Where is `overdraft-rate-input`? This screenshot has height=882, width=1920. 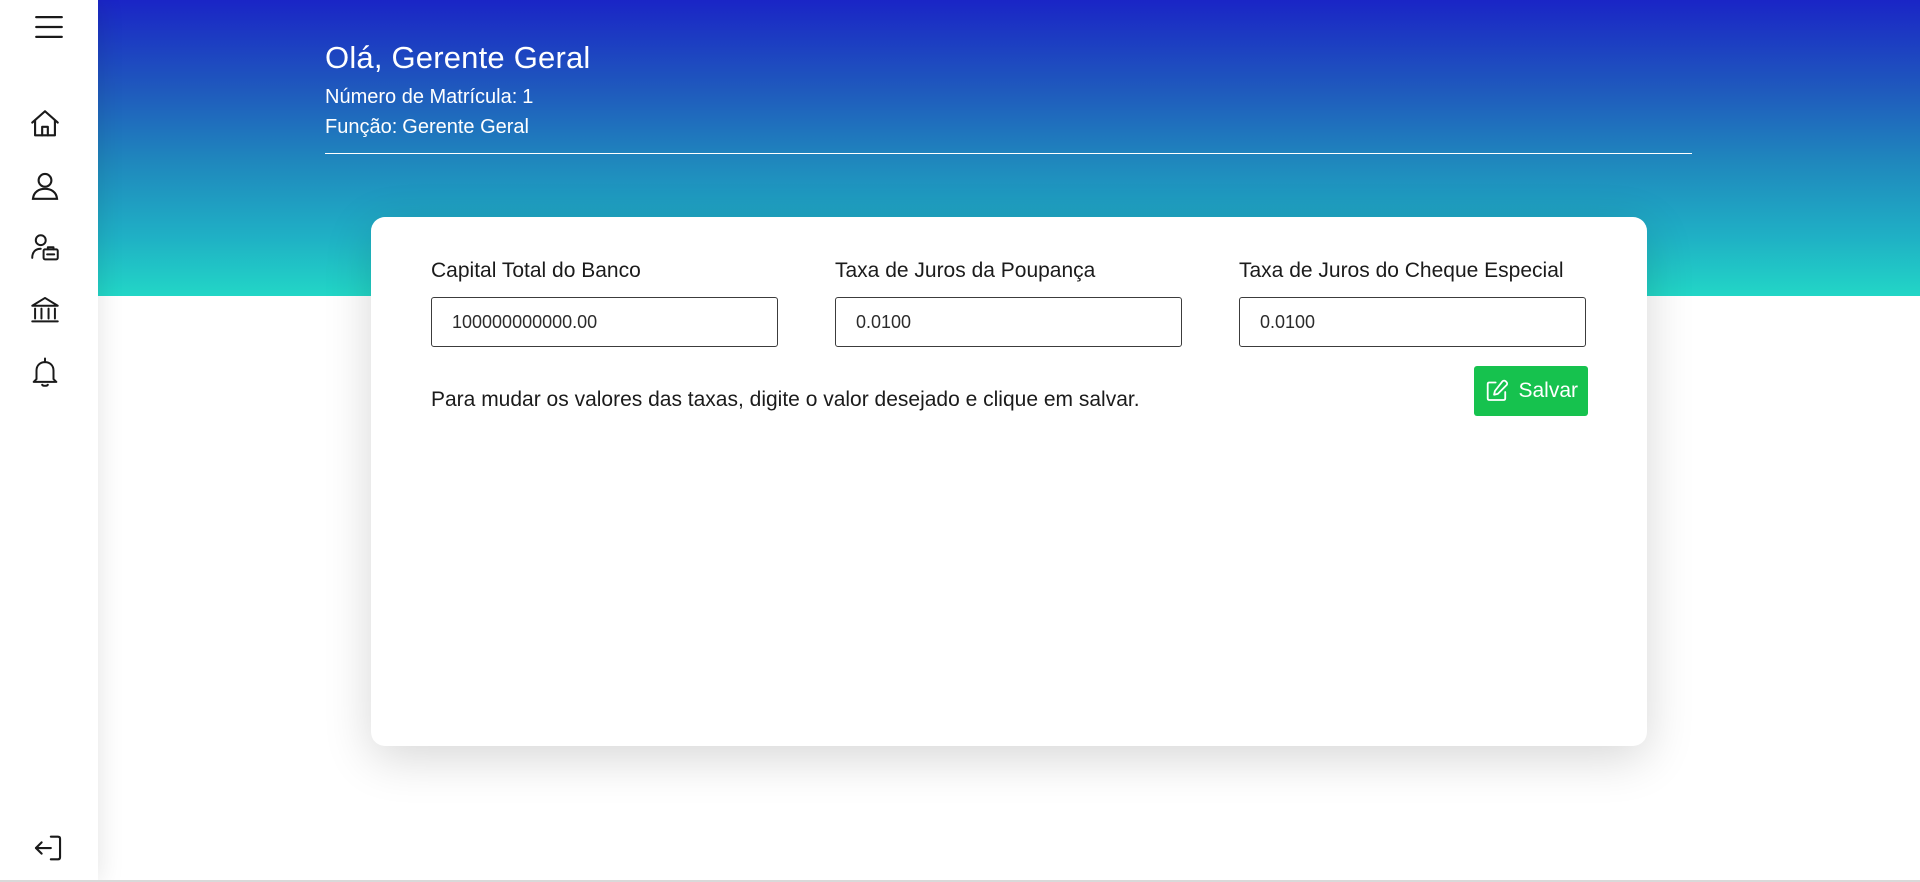
overdraft-rate-input is located at coordinates (1412, 322).